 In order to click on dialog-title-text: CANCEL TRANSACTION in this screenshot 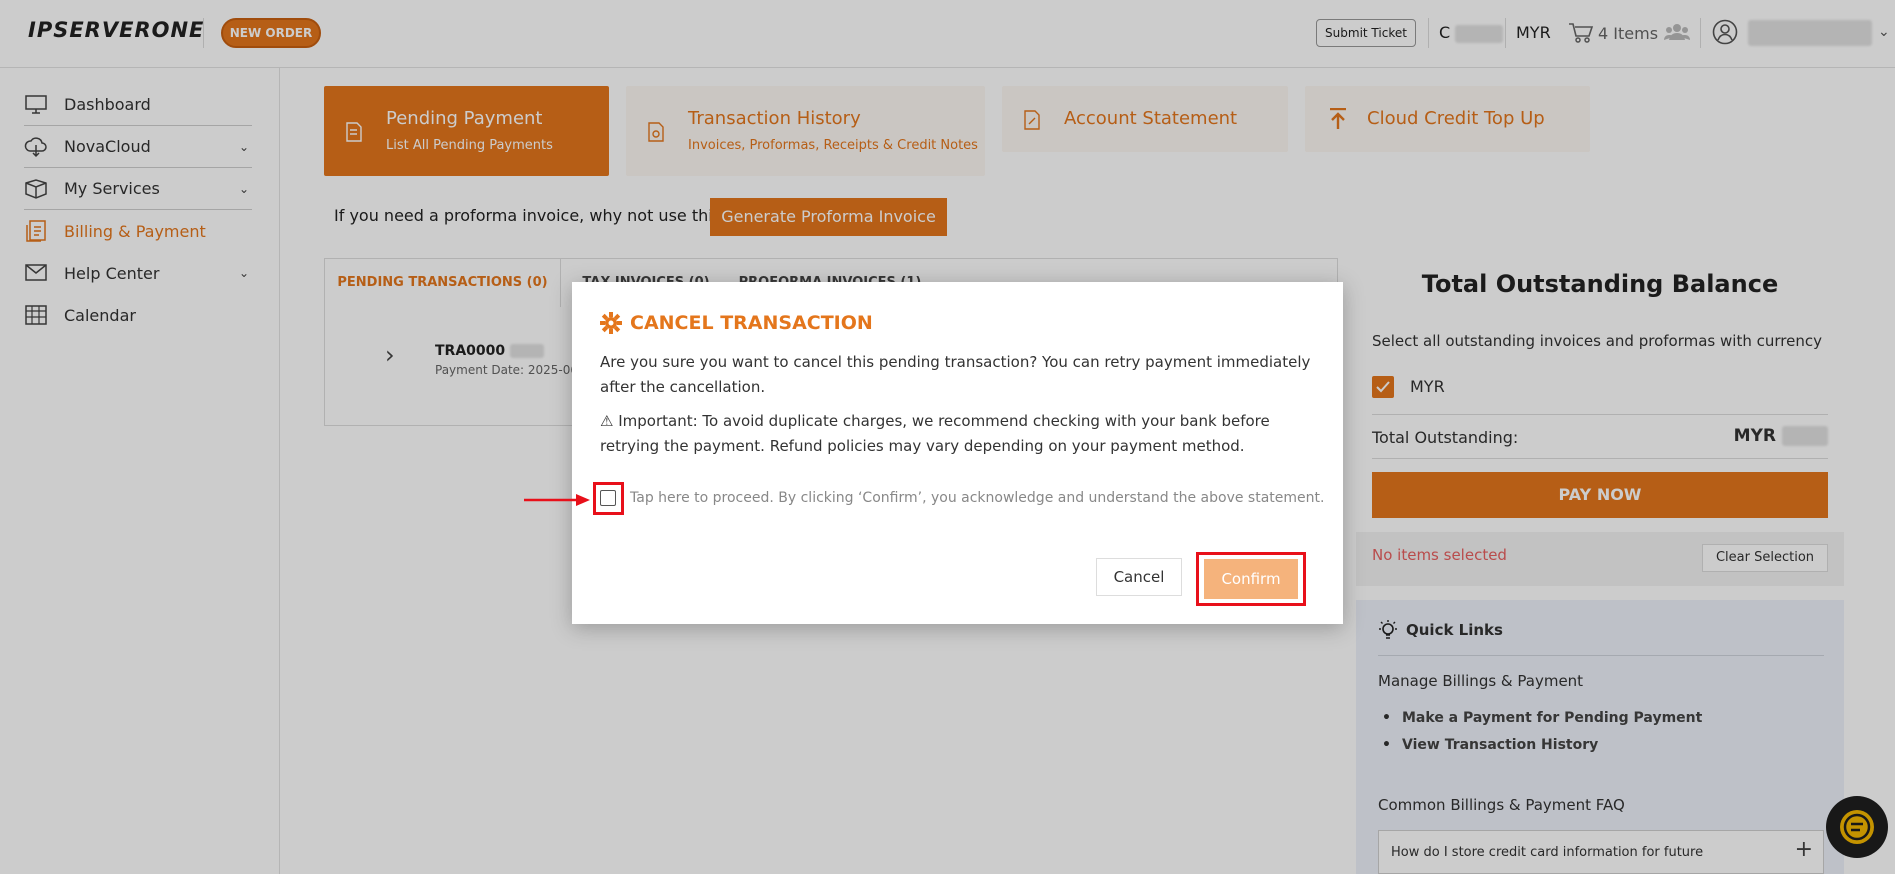, I will do `click(751, 323)`.